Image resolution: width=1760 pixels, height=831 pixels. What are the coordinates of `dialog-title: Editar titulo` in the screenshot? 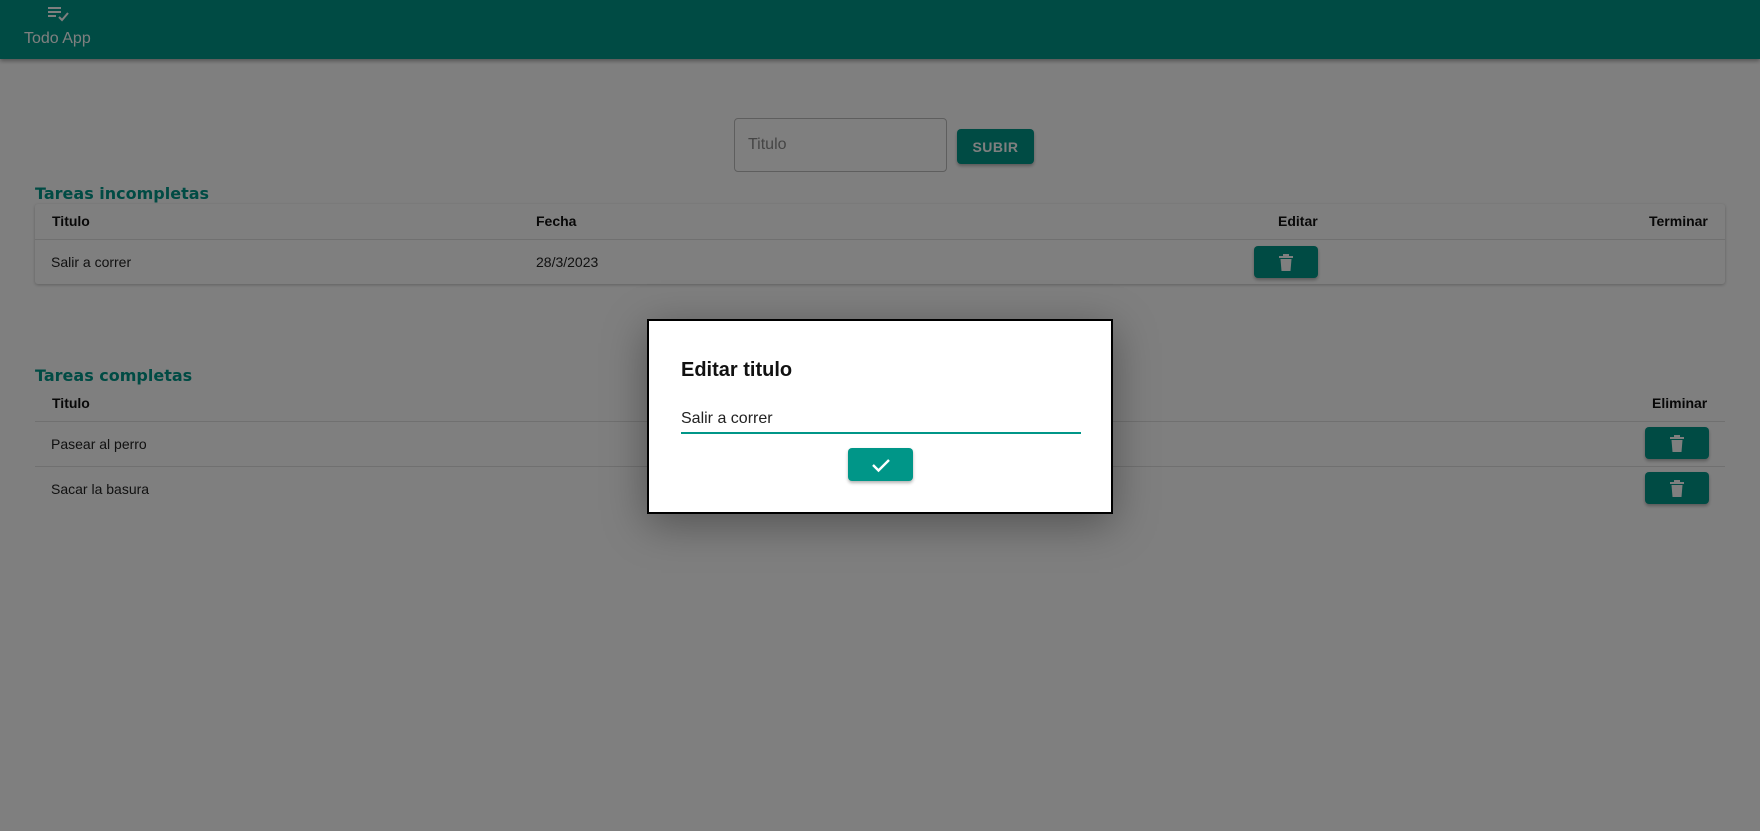 It's located at (737, 370).